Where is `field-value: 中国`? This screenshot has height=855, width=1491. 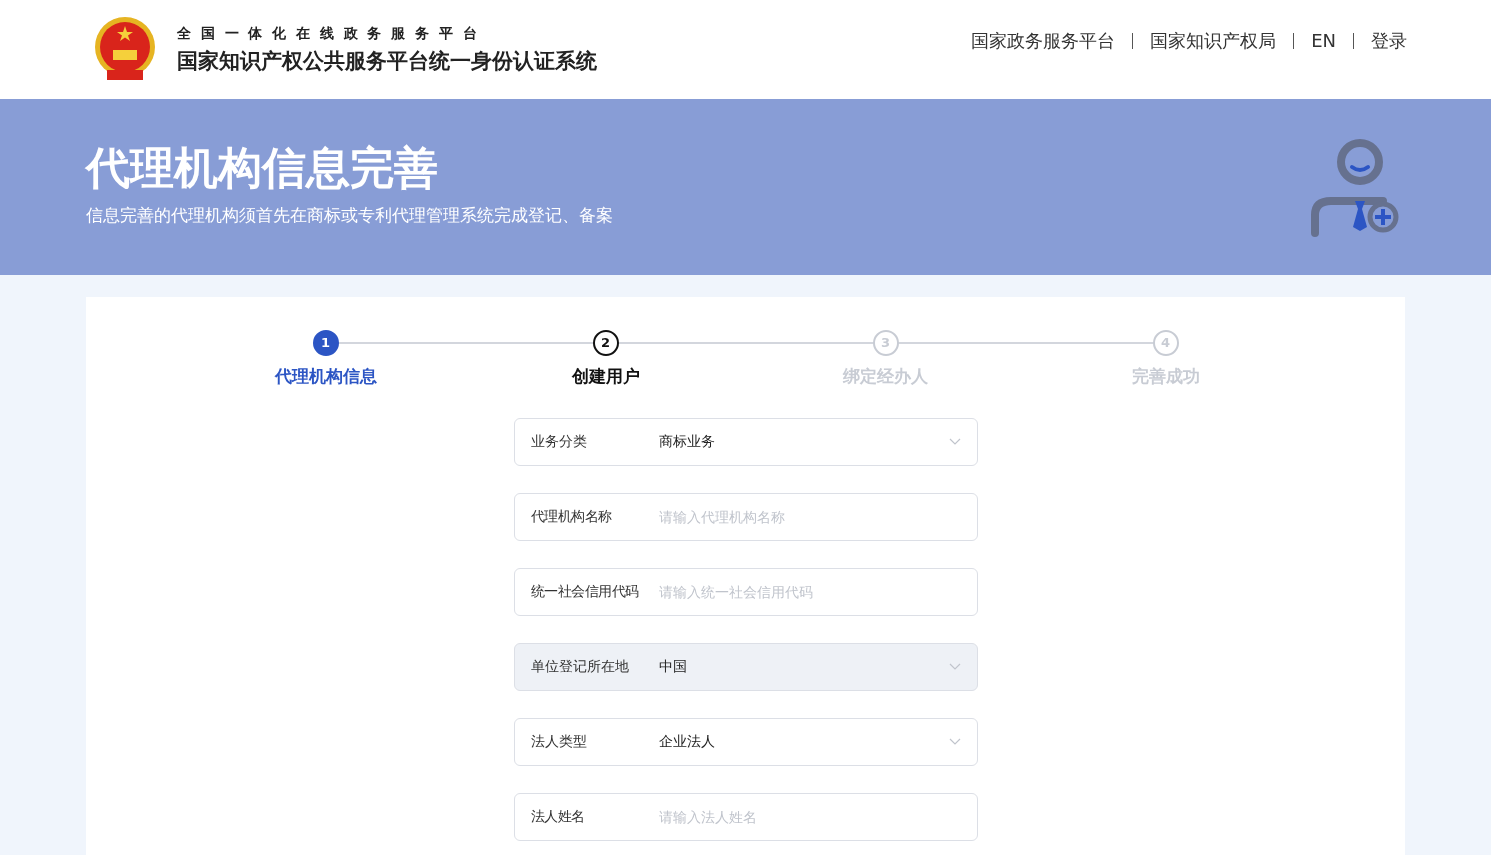 field-value: 中国 is located at coordinates (673, 666).